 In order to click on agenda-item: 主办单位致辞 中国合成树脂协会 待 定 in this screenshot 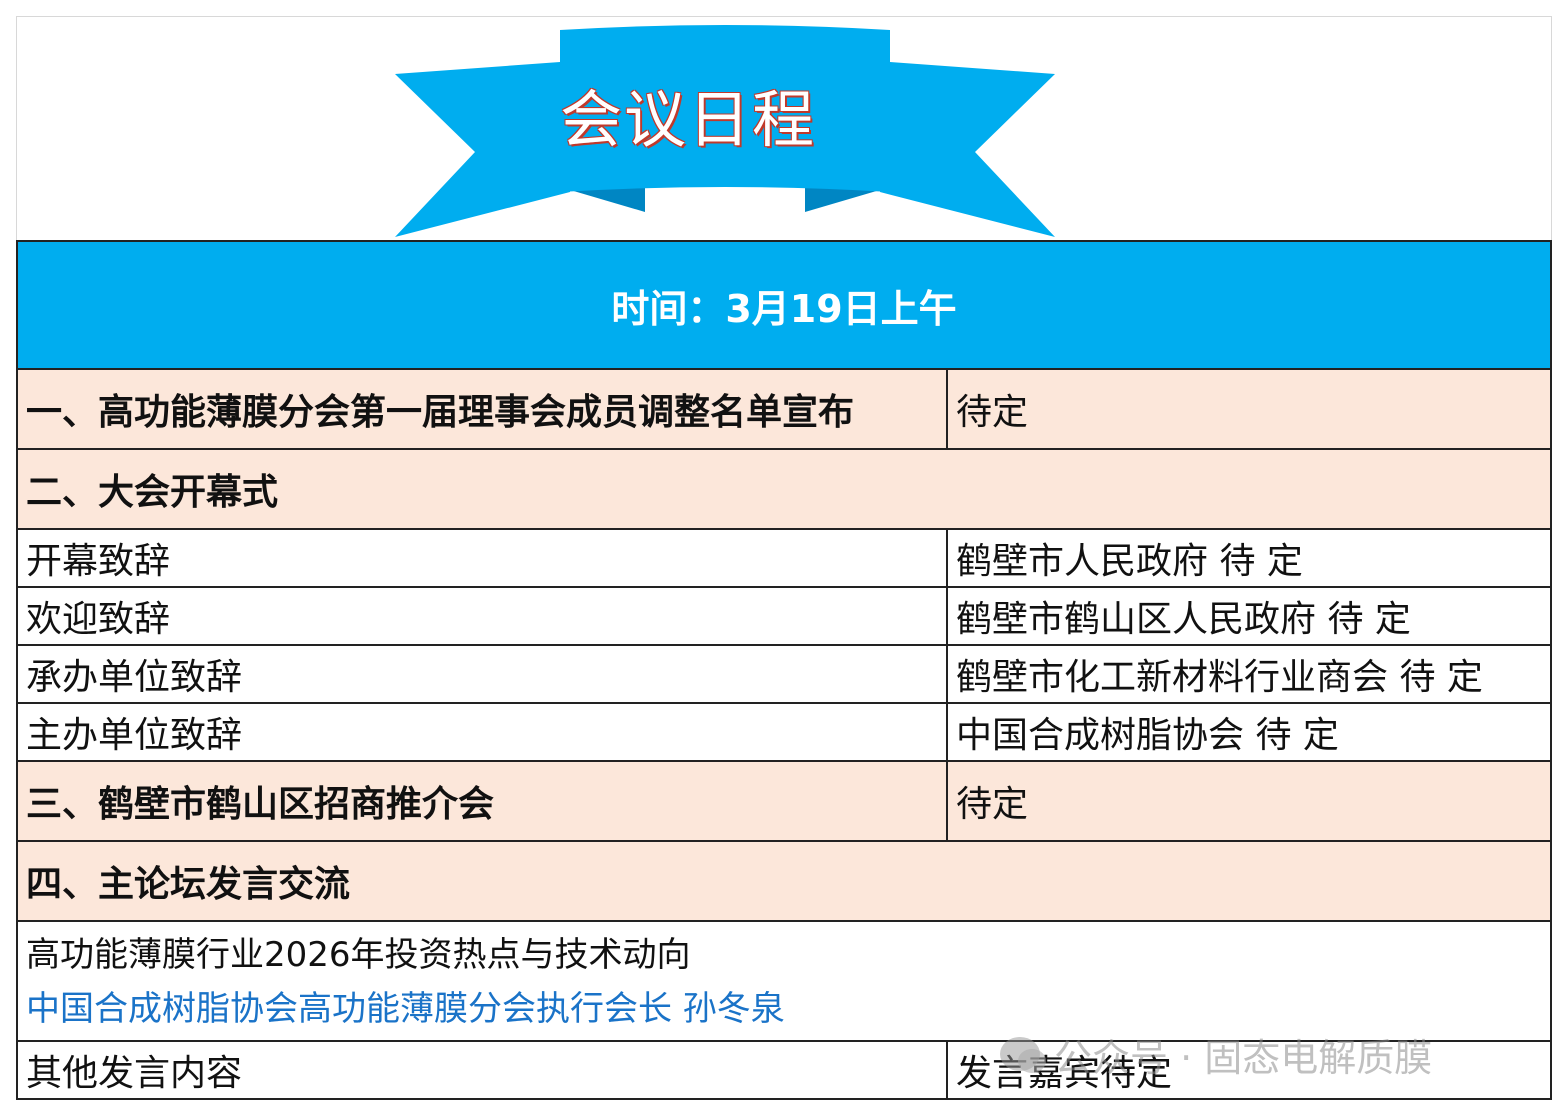, I will do `click(784, 733)`.